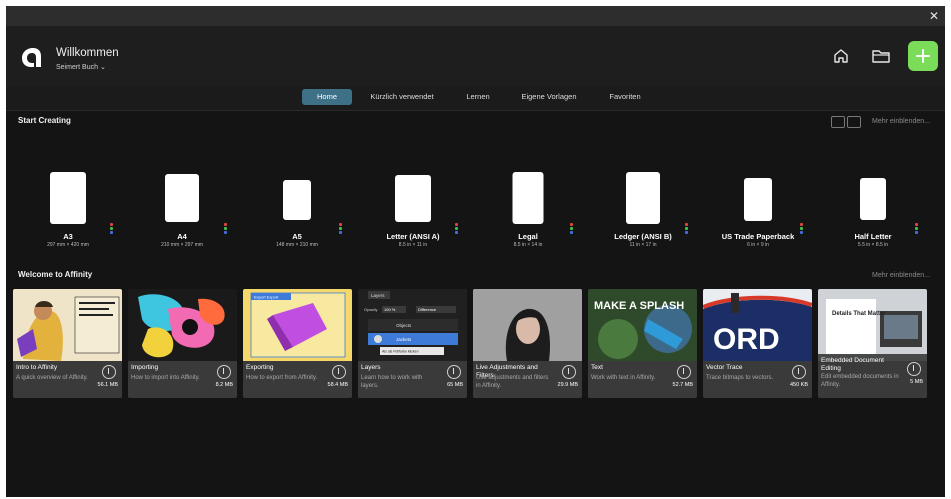 This screenshot has height=499, width=951. I want to click on preset-name: A3, so click(68, 236).